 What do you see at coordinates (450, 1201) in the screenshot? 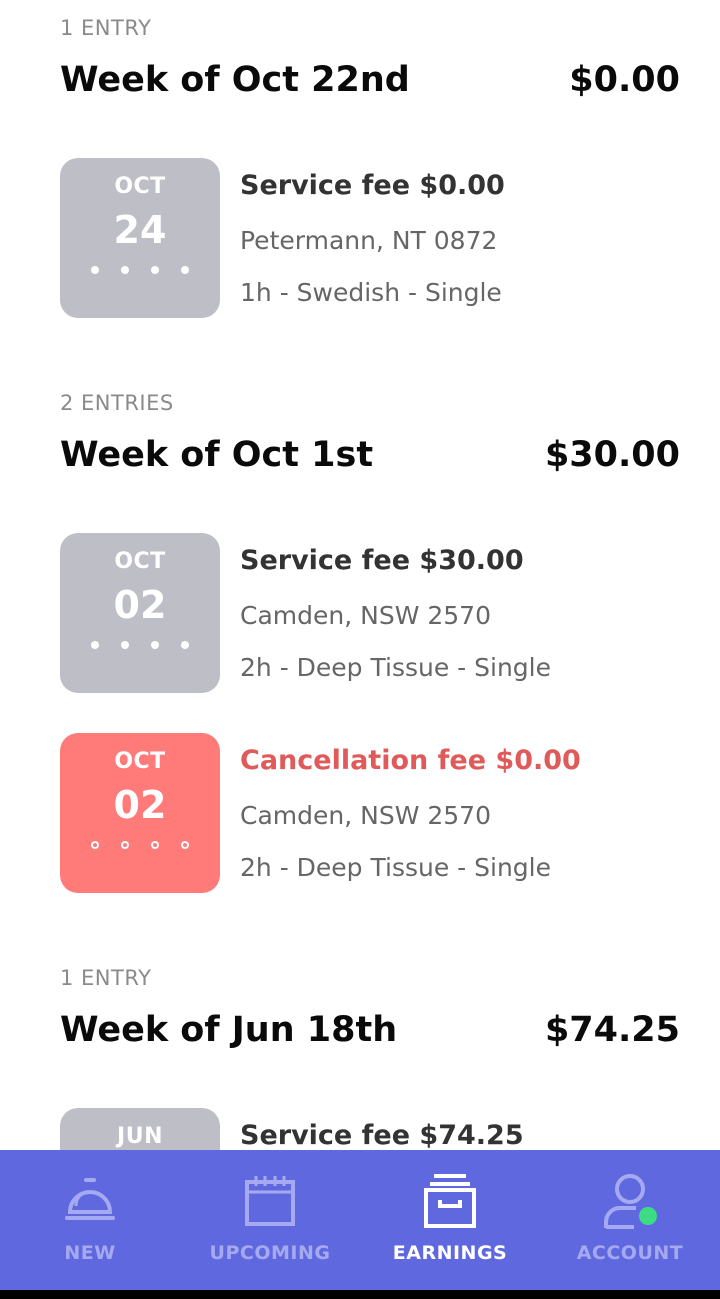
I see `archive-box-icon` at bounding box center [450, 1201].